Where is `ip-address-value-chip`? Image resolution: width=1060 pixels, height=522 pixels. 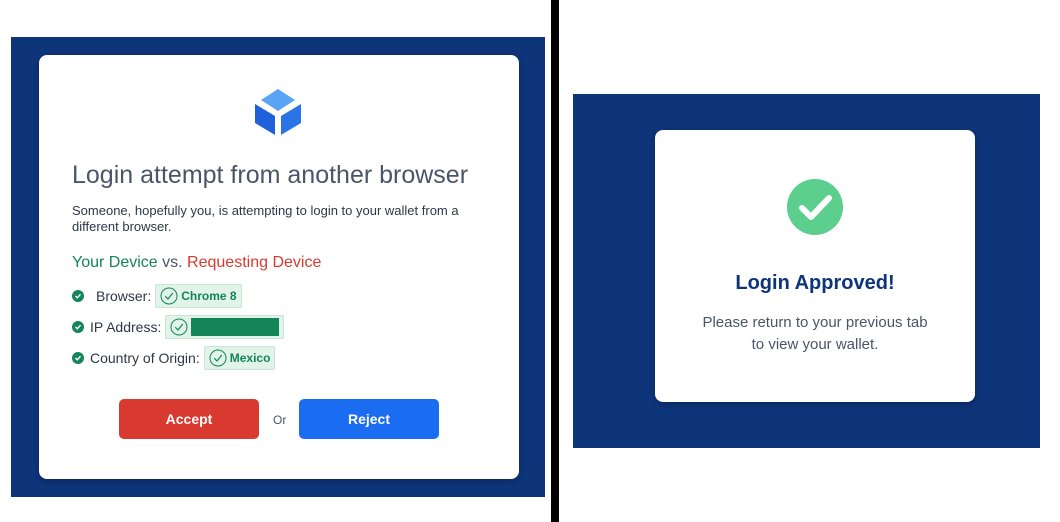
ip-address-value-chip is located at coordinates (225, 327).